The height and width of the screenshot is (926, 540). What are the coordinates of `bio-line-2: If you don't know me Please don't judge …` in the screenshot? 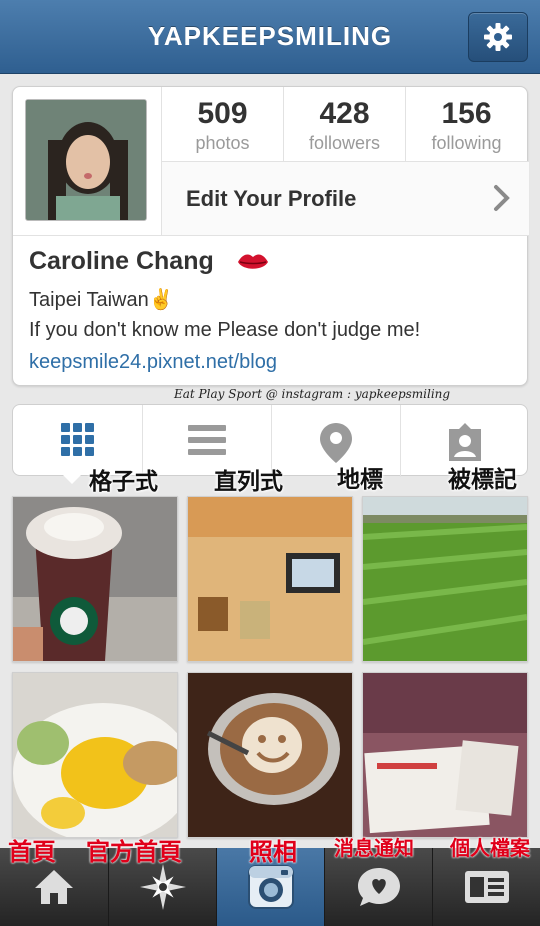 It's located at (225, 330).